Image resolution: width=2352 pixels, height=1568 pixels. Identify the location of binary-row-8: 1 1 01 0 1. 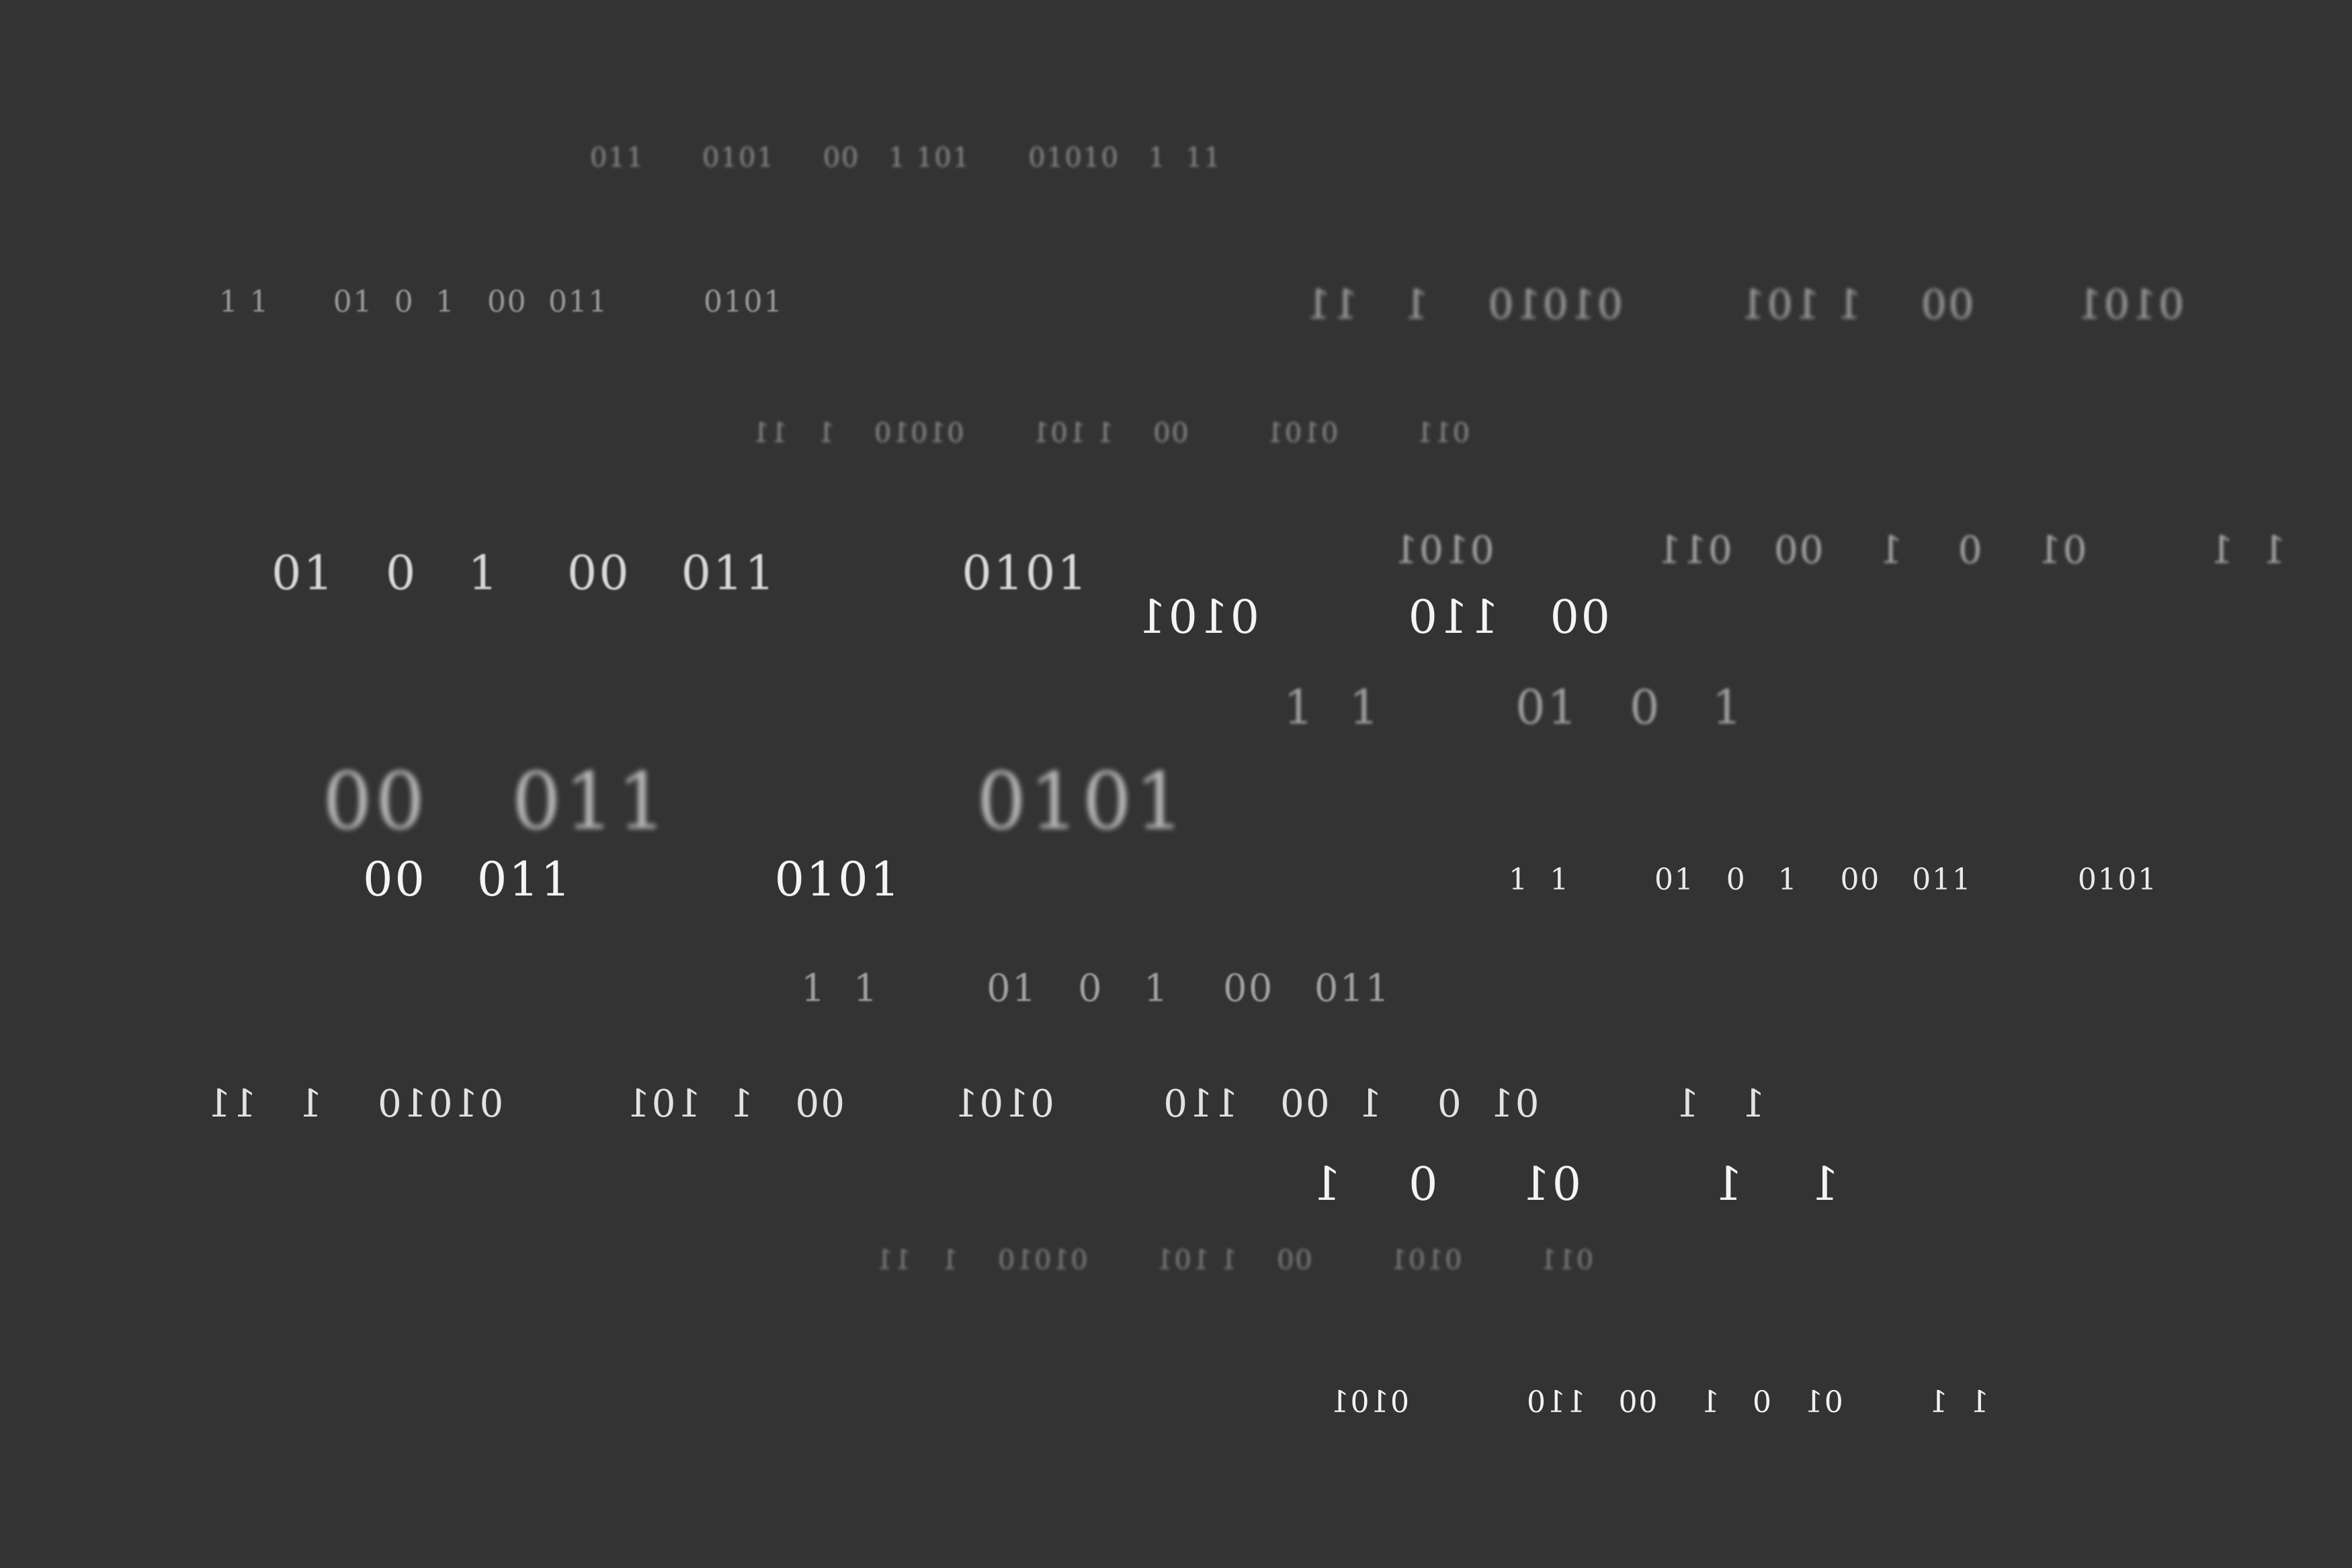
(1514, 707).